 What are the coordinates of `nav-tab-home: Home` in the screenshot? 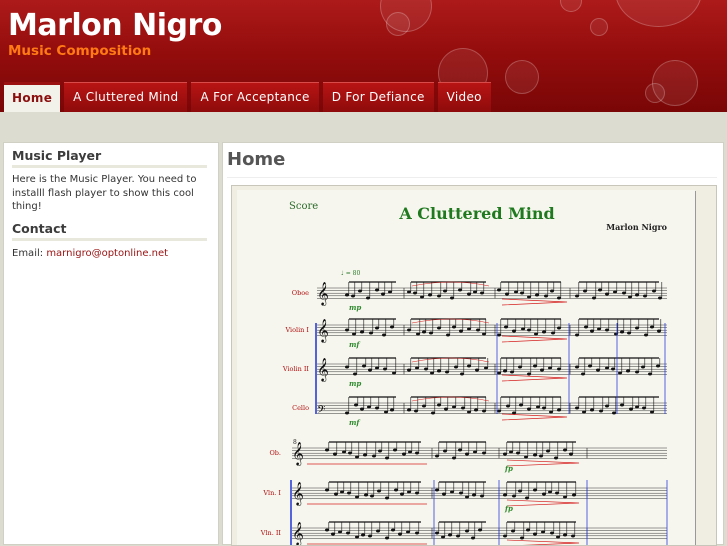 It's located at (32, 97).